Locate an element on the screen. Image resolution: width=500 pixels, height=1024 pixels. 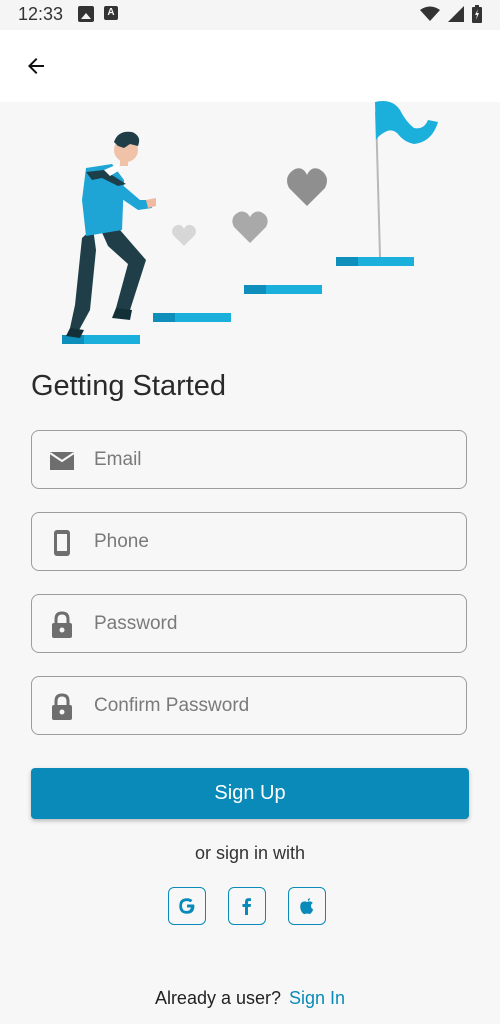
status-indicators is located at coordinates (451, 14).